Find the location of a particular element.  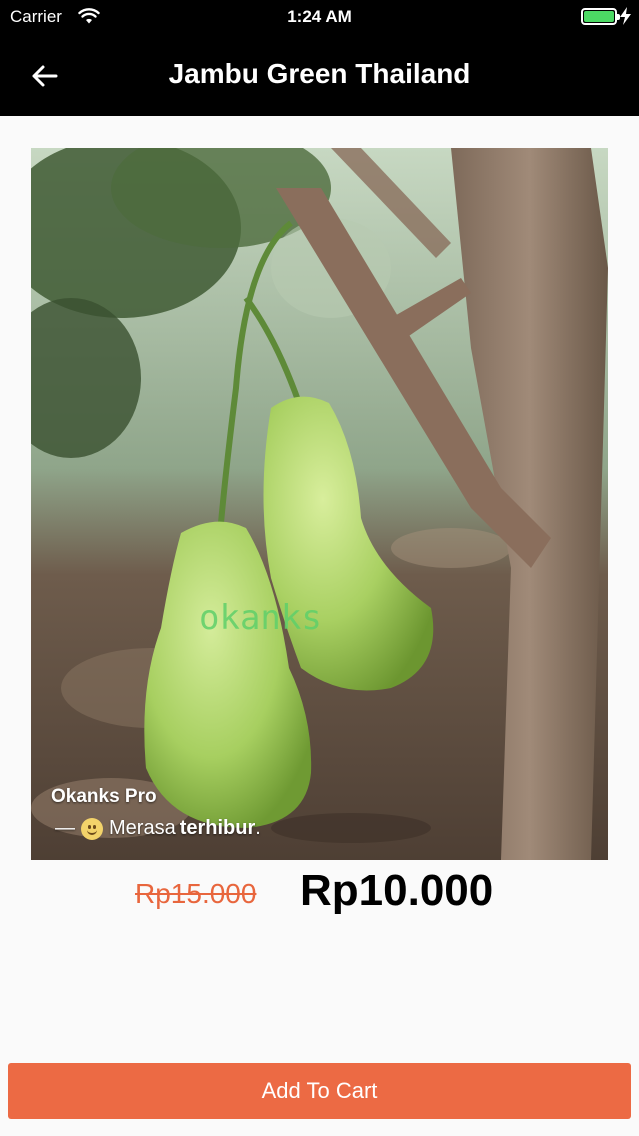

status-bar: Carrier 1:24 AM is located at coordinates (319, 17).